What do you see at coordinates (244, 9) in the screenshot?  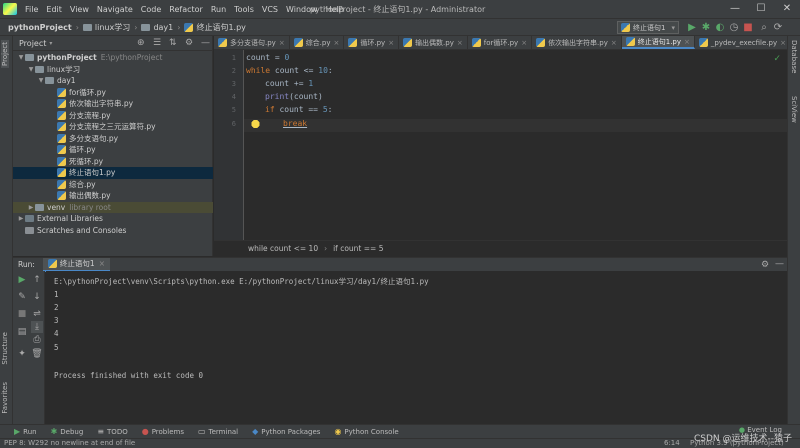 I see `menu-tools: Tools` at bounding box center [244, 9].